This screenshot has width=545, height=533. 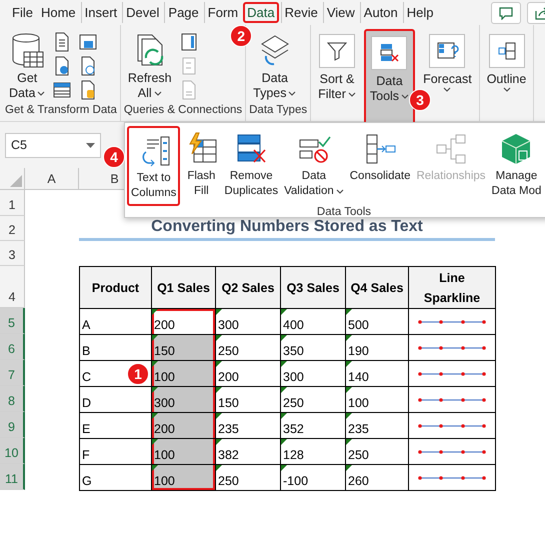 I want to click on properties-icon, so click(x=189, y=42).